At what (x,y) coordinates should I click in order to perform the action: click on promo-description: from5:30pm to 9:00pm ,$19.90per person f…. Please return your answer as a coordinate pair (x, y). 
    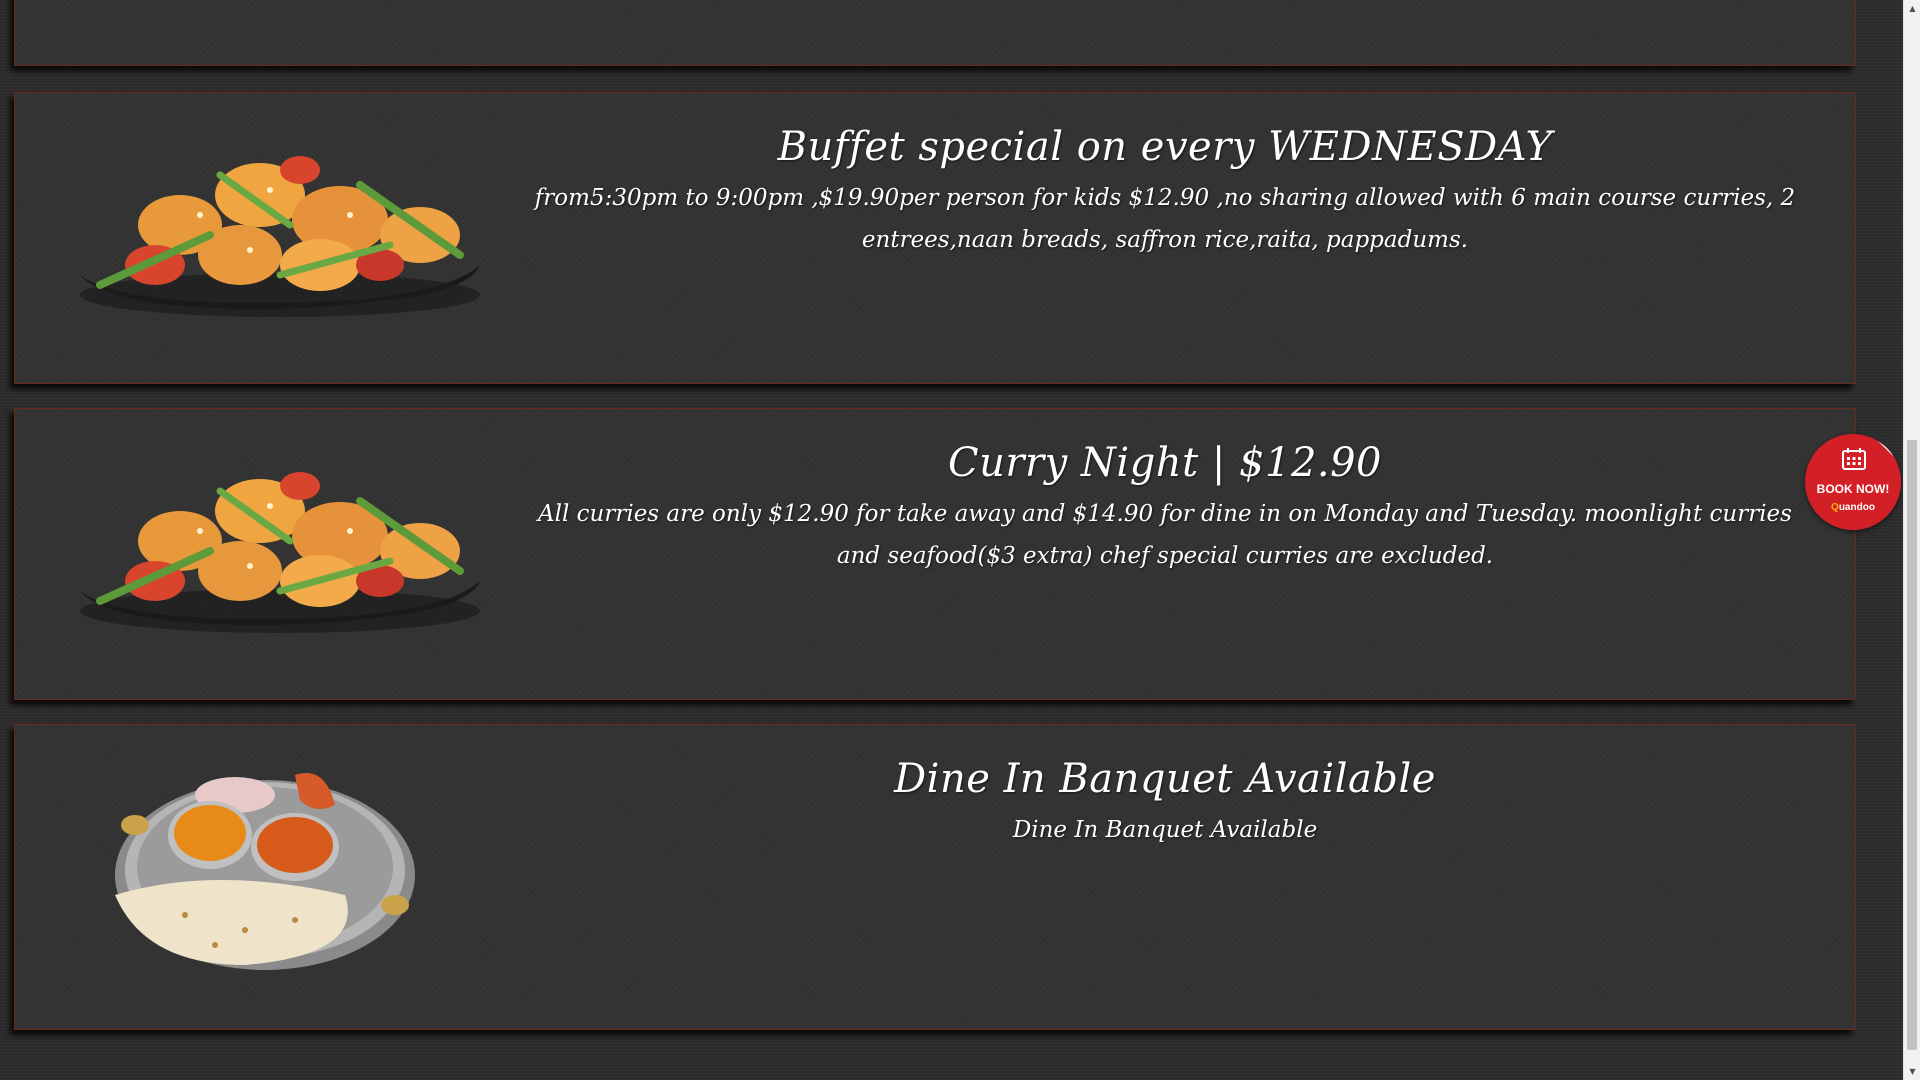
    Looking at the image, I should click on (1165, 219).